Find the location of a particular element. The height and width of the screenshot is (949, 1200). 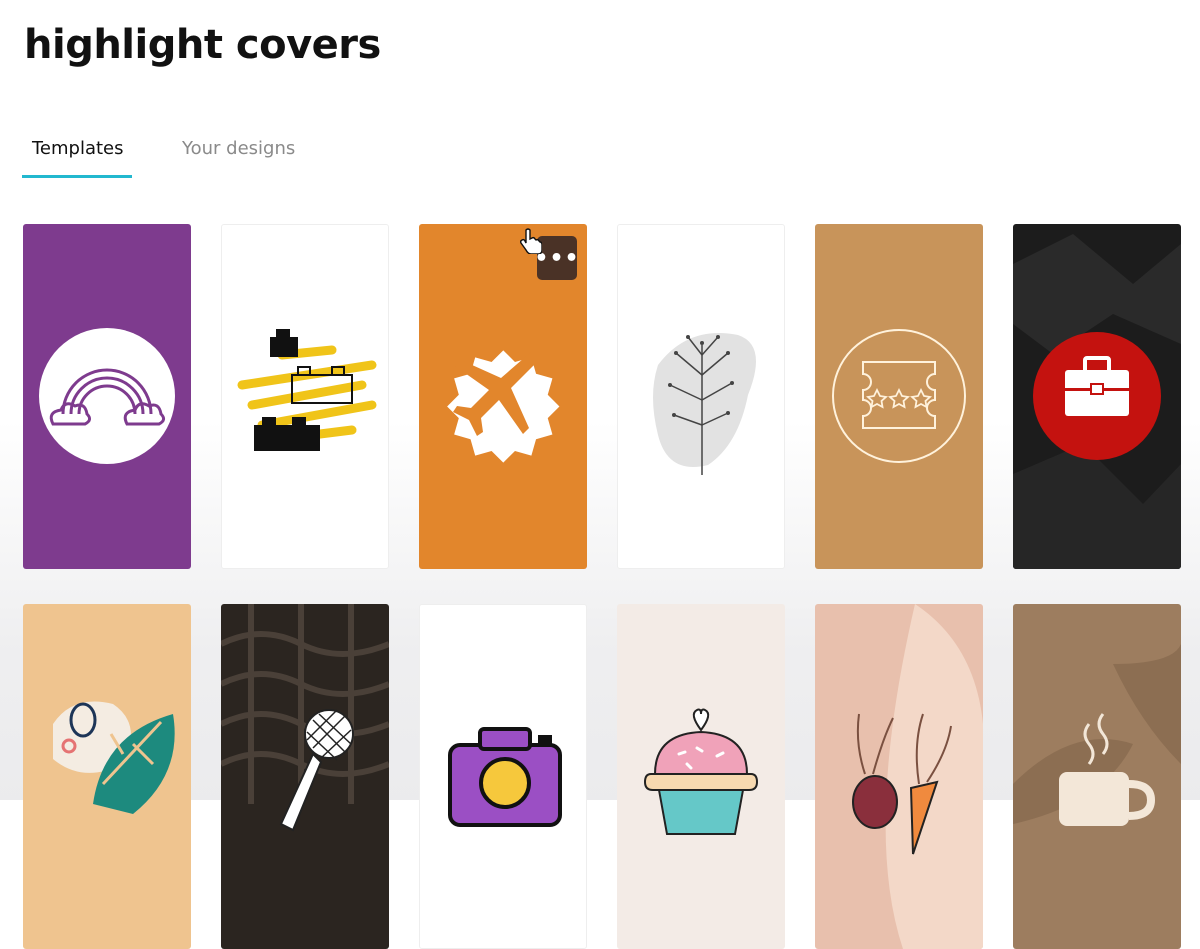

template-card-lego is located at coordinates (305, 396).